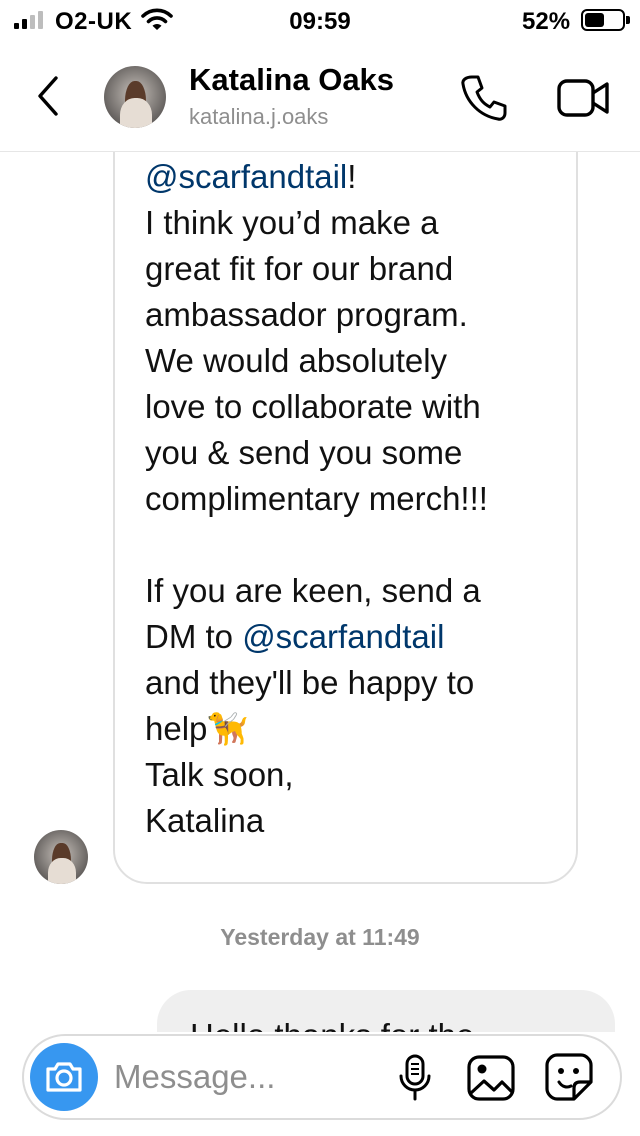 The width and height of the screenshot is (640, 1136). What do you see at coordinates (594, 20) in the screenshot?
I see `battery-level-fill` at bounding box center [594, 20].